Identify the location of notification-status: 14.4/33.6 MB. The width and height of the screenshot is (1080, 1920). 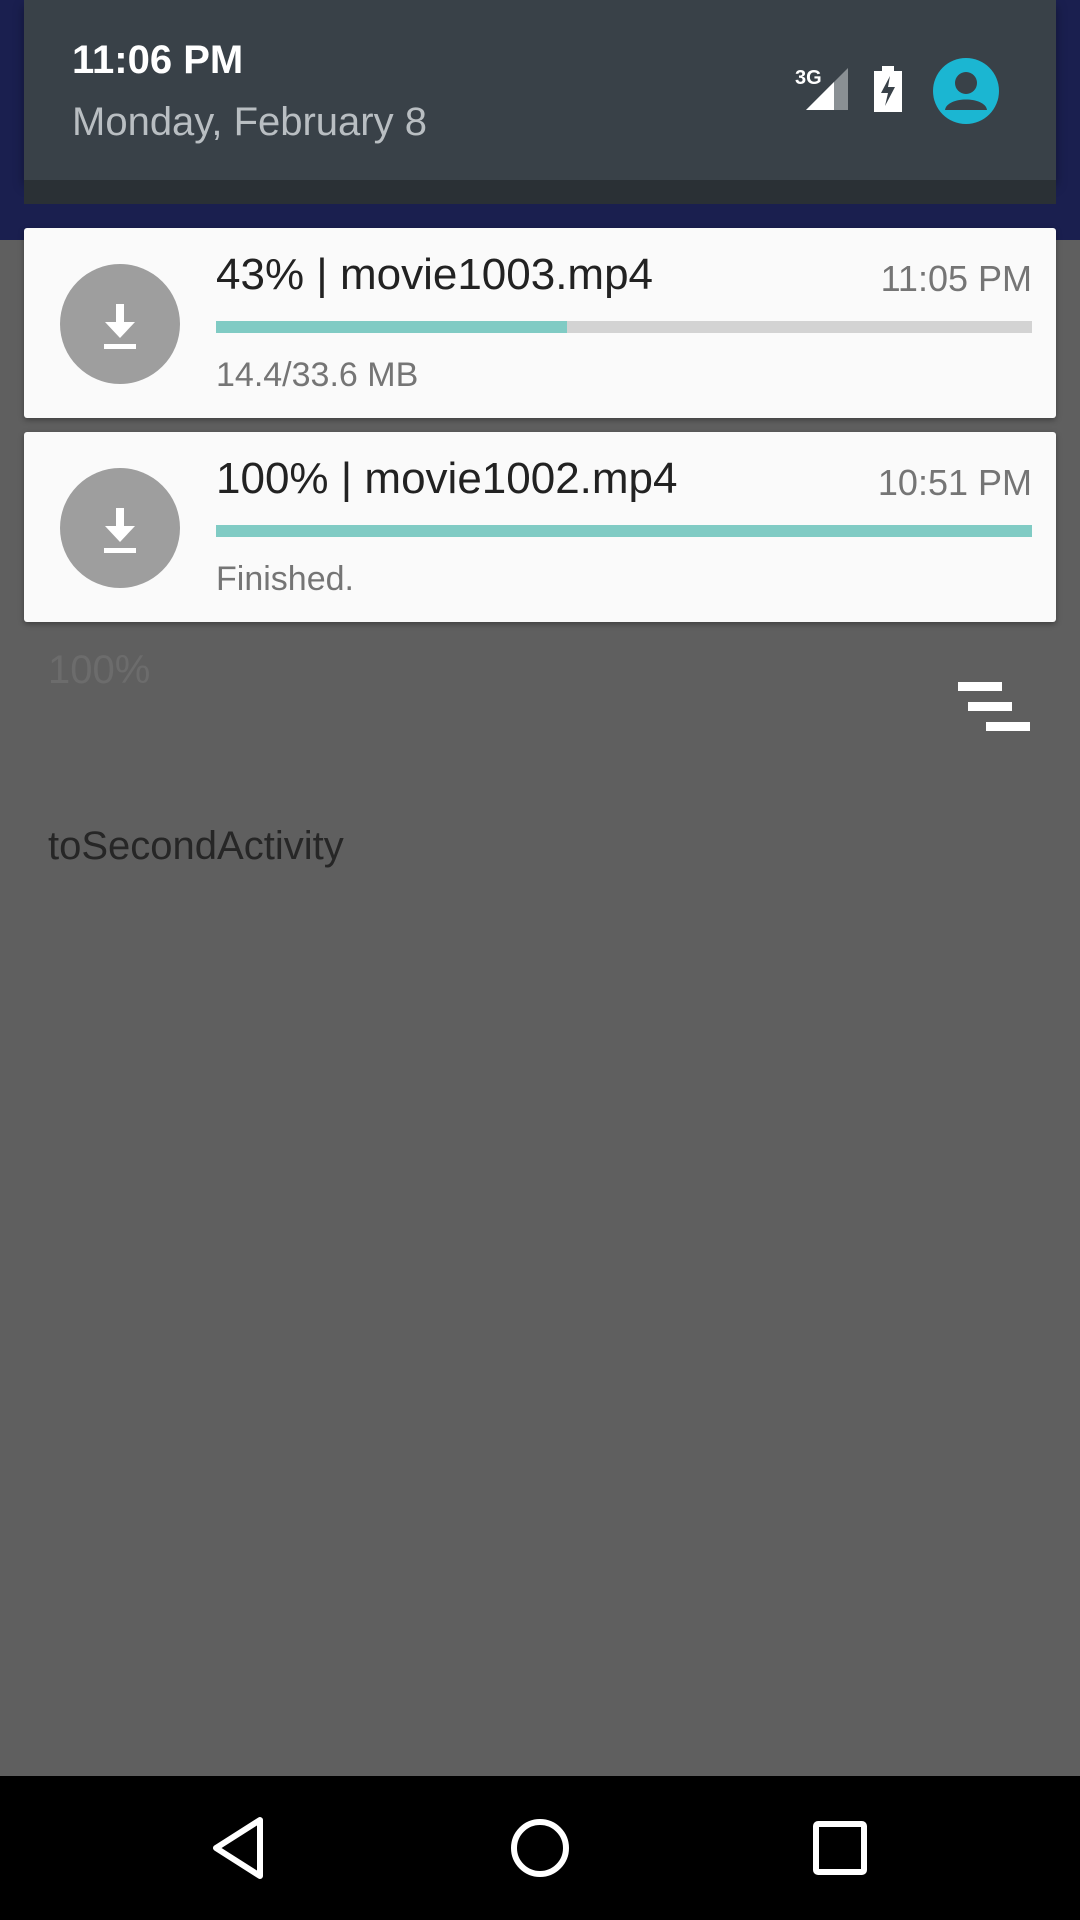
(317, 375).